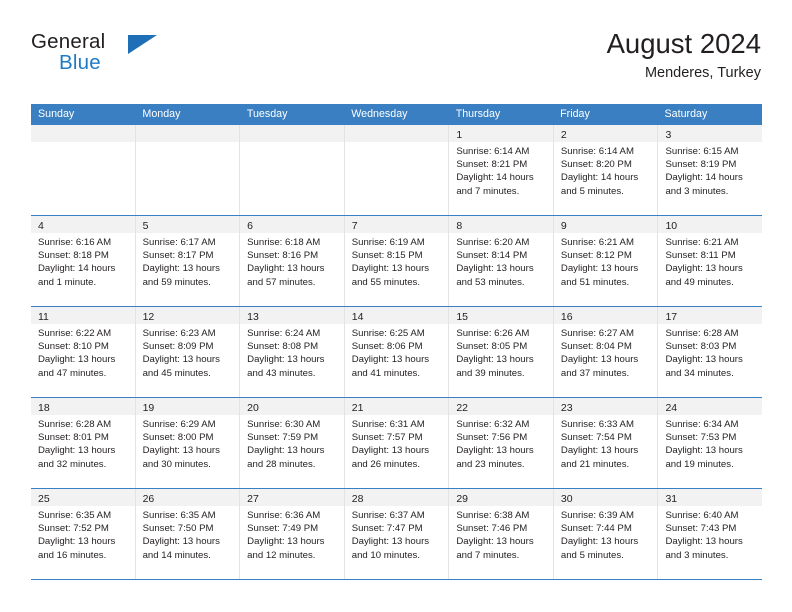 The height and width of the screenshot is (612, 792). What do you see at coordinates (176, 373) in the screenshot?
I see `daylight-line-2: and 45 minutes.` at bounding box center [176, 373].